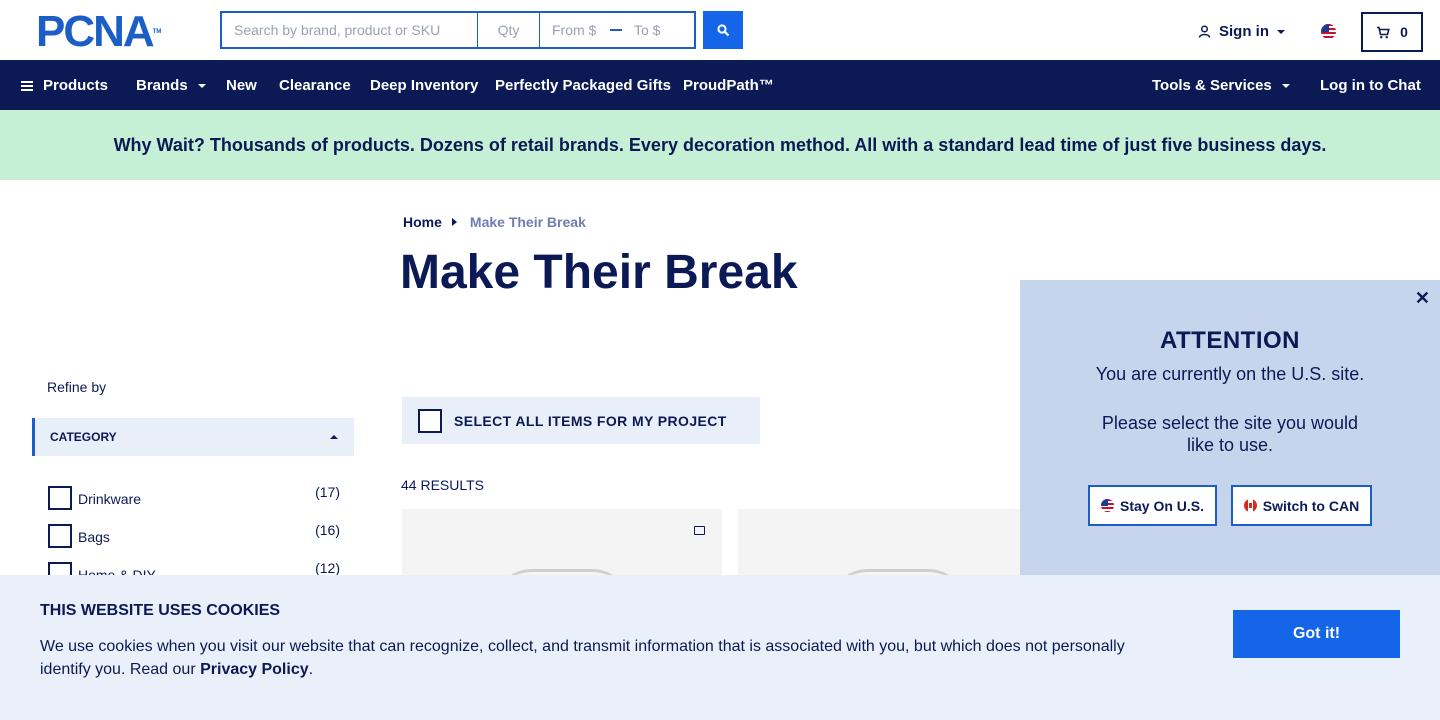 The image size is (1440, 720). I want to click on top-bar: PCNATM Sign in 0, so click(720, 30).